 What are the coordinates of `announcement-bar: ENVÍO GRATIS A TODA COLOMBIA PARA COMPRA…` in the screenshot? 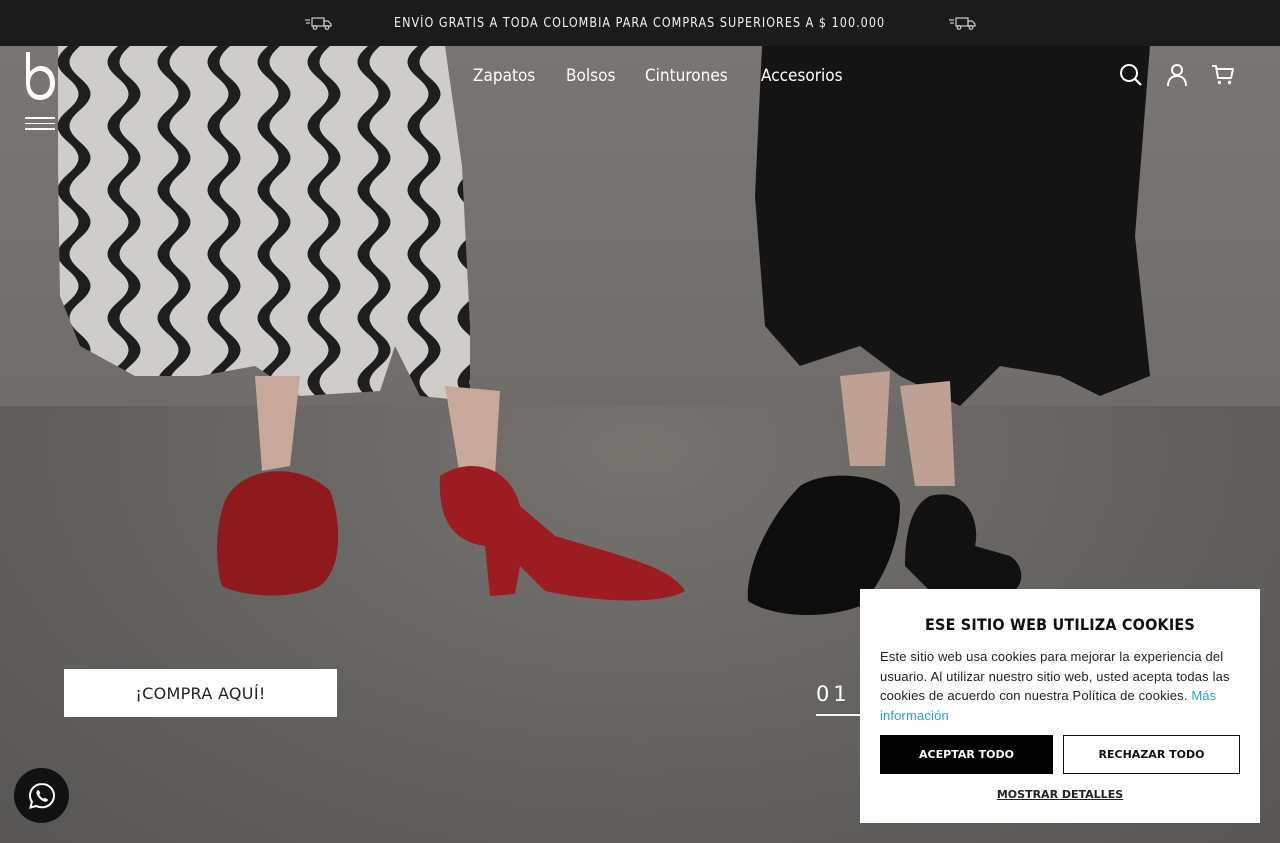 It's located at (640, 23).